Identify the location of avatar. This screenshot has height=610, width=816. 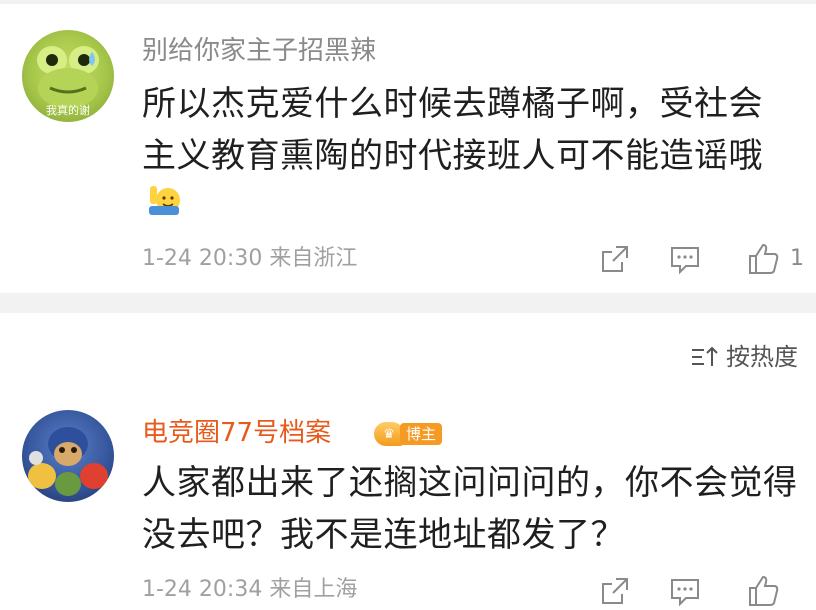
(68, 456).